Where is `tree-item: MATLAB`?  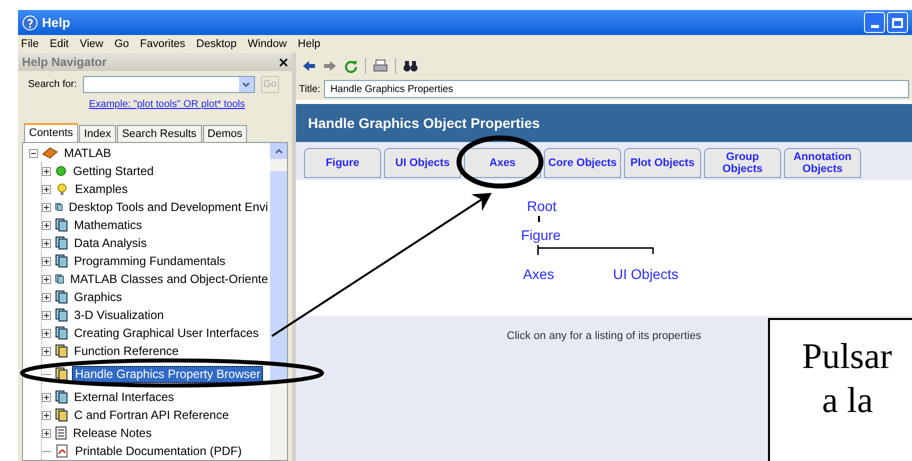 tree-item: MATLAB is located at coordinates (88, 153).